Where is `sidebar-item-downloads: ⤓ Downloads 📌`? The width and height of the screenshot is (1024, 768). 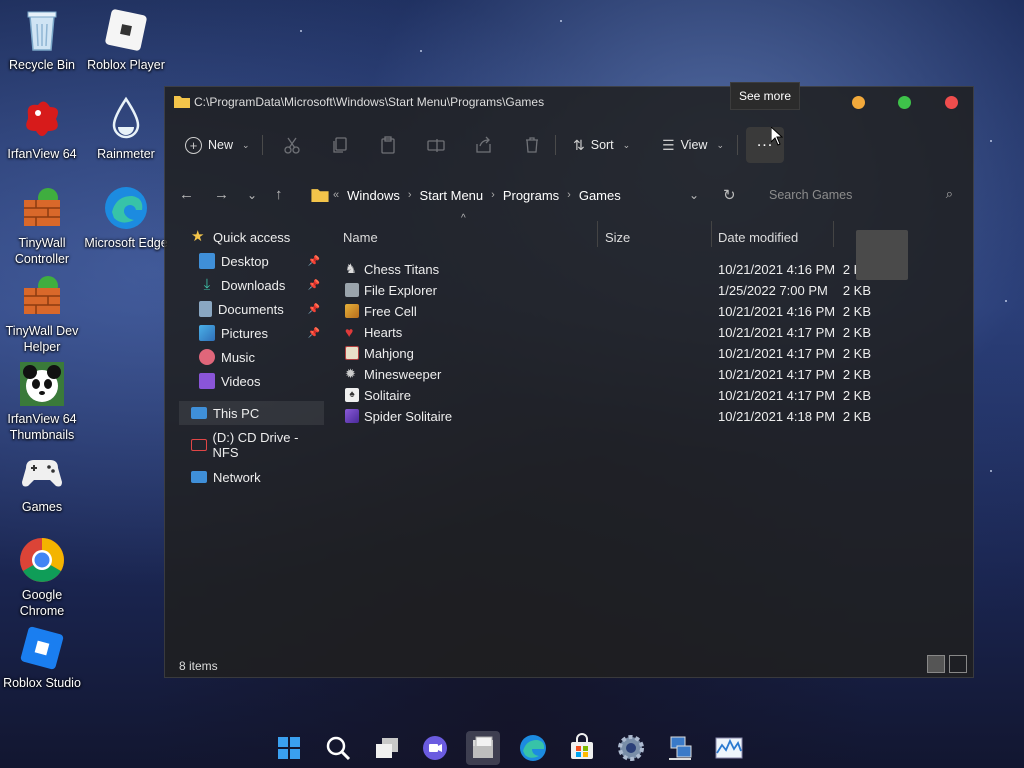
sidebar-item-downloads: ⤓ Downloads 📌 is located at coordinates (251, 285).